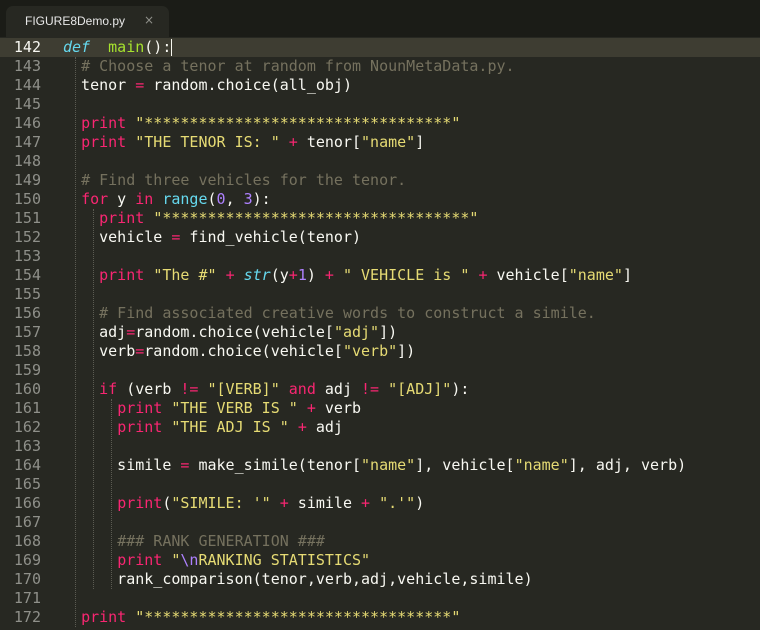 This screenshot has width=760, height=630. I want to click on code-token: ():, so click(158, 47).